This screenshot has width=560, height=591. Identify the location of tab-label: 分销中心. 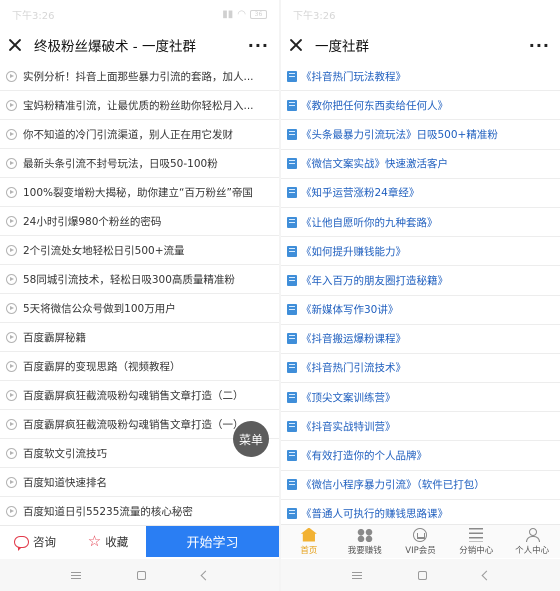
(476, 550).